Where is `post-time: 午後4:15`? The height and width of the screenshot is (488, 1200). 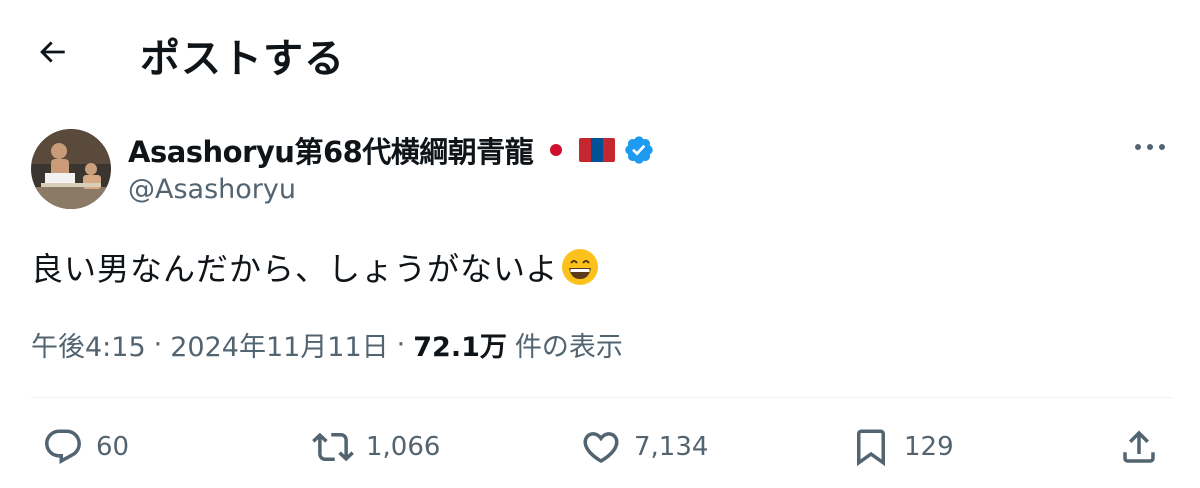
post-time: 午後4:15 is located at coordinates (88, 344).